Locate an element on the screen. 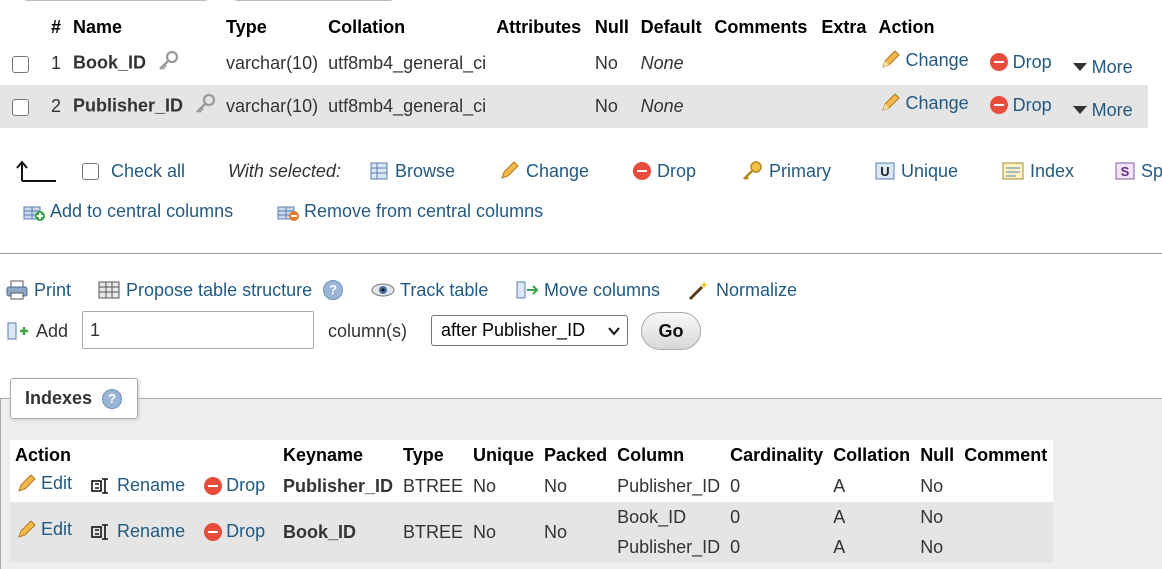 Image resolution: width=1162 pixels, height=569 pixels. header-collation: Collation is located at coordinates (407, 27).